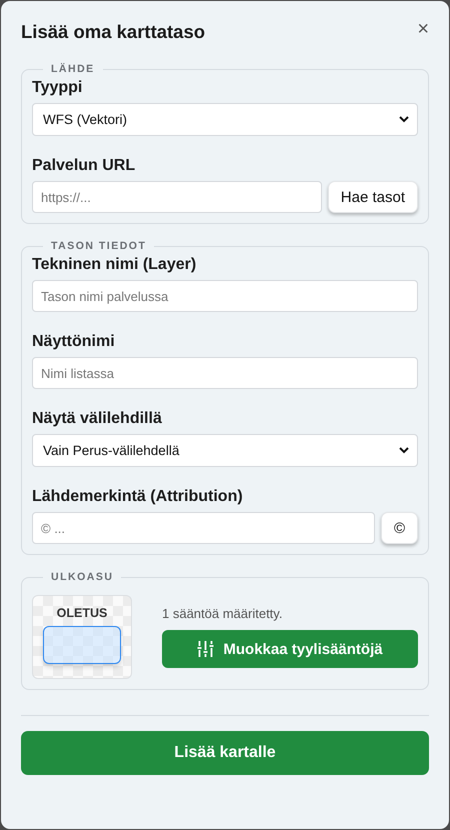  Describe the element at coordinates (225, 753) in the screenshot. I see `add-to-map-button: Lisää kartalle` at that location.